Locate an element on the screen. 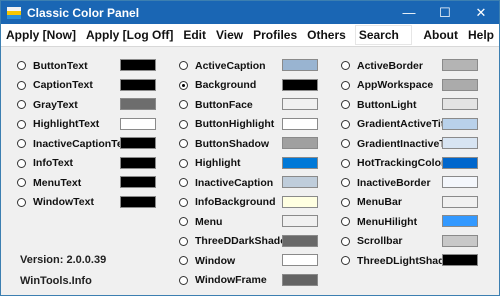  color-row-appworkspace: AppWorkspace is located at coordinates (412, 86).